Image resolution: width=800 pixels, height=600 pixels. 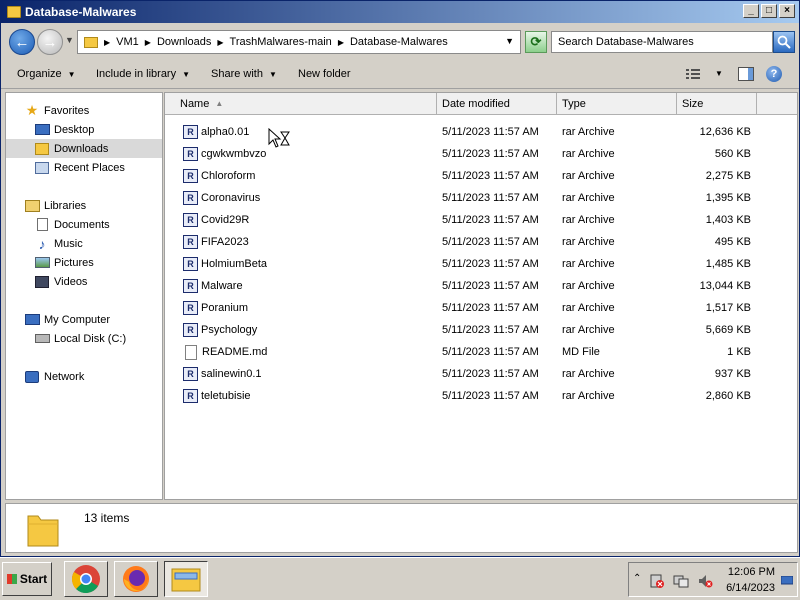 What do you see at coordinates (637, 578) in the screenshot?
I see `show-hidden-icons-icon: ⌃` at bounding box center [637, 578].